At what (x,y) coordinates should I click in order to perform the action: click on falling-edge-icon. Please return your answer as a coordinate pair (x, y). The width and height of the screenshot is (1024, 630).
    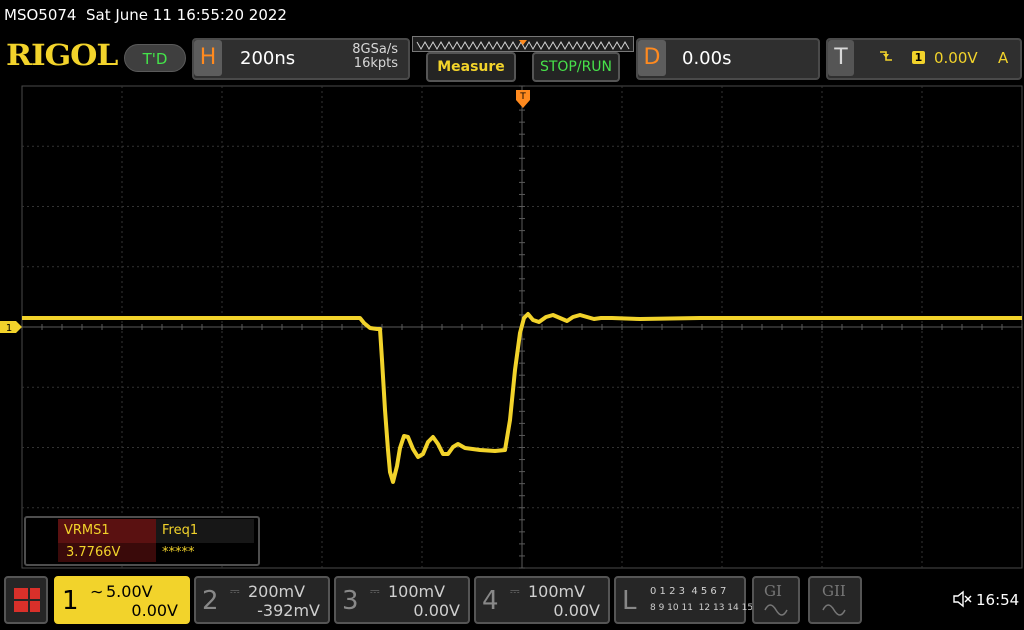
    Looking at the image, I should click on (886, 58).